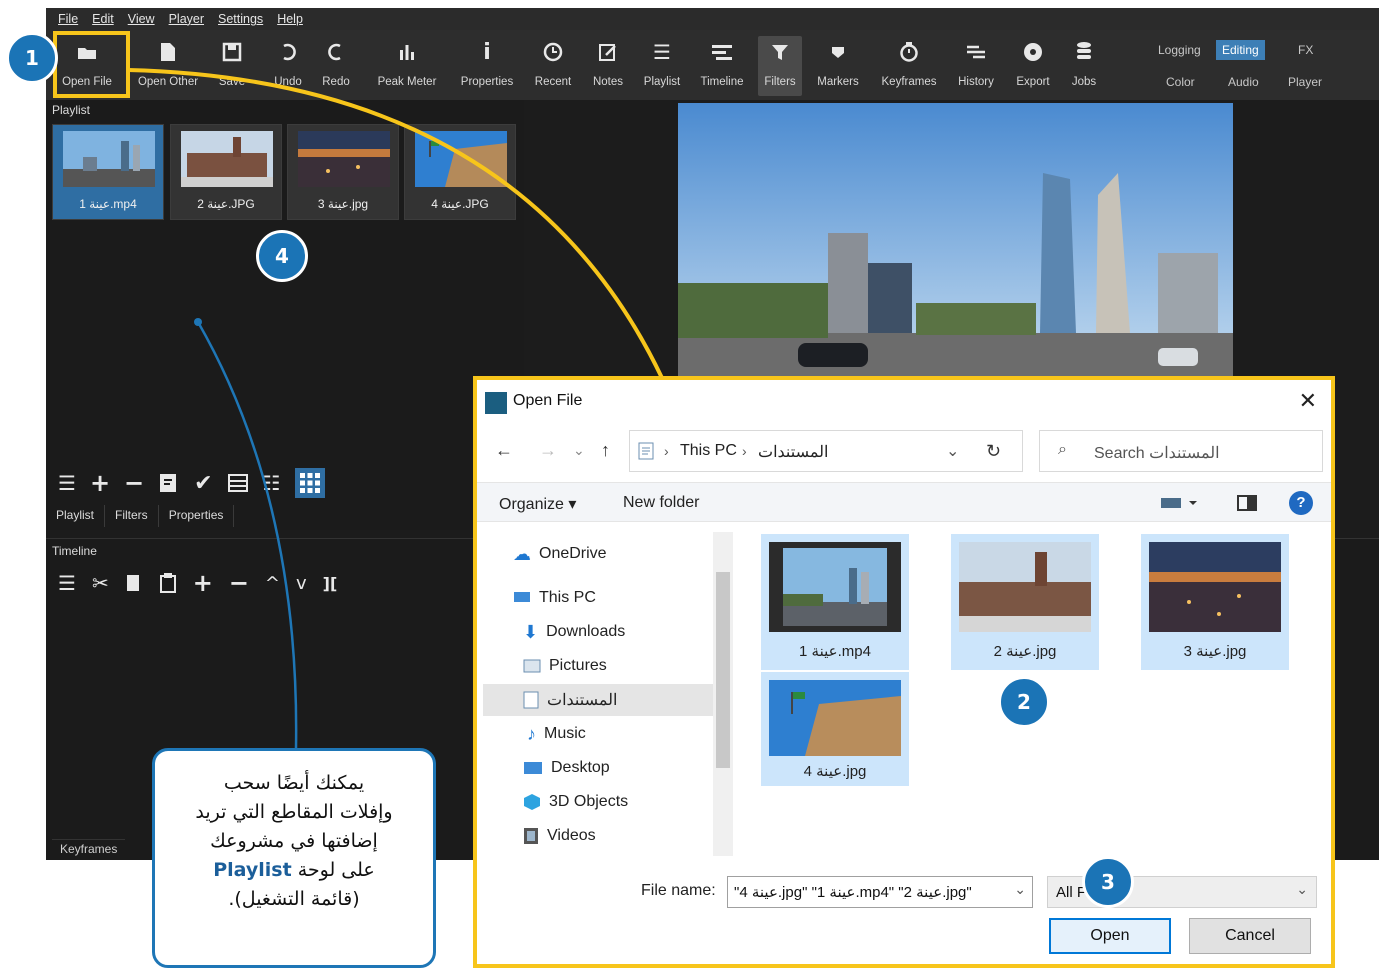  What do you see at coordinates (395, 223) in the screenshot?
I see `yellow-connector` at bounding box center [395, 223].